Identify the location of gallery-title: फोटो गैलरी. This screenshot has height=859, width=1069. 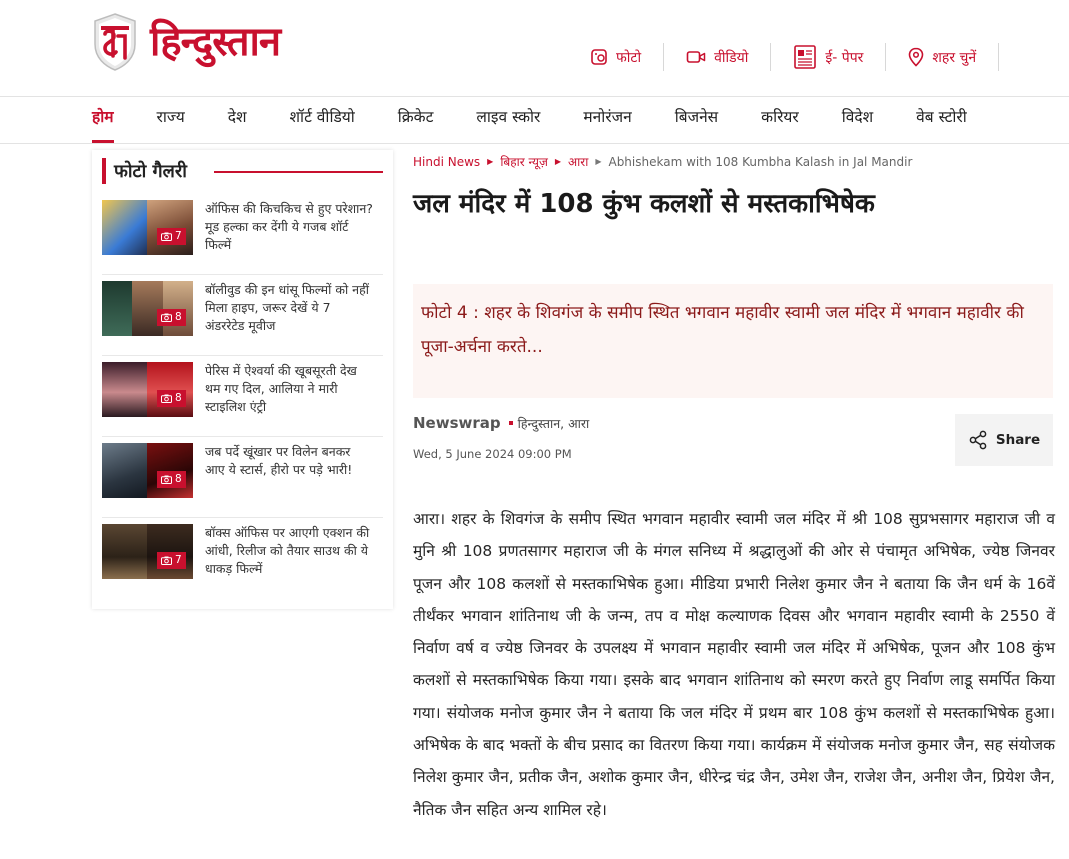
(150, 171).